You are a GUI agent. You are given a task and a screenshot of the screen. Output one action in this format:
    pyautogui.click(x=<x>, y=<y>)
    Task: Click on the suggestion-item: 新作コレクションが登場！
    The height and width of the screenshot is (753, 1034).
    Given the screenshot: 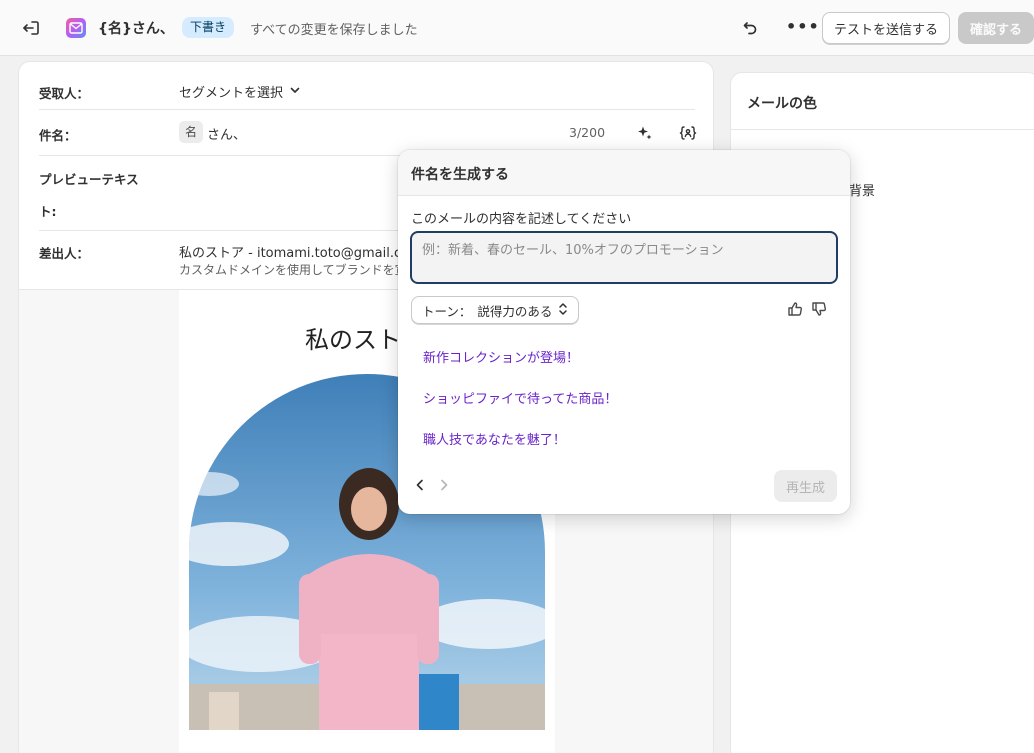 What is the action you would take?
    pyautogui.click(x=501, y=356)
    